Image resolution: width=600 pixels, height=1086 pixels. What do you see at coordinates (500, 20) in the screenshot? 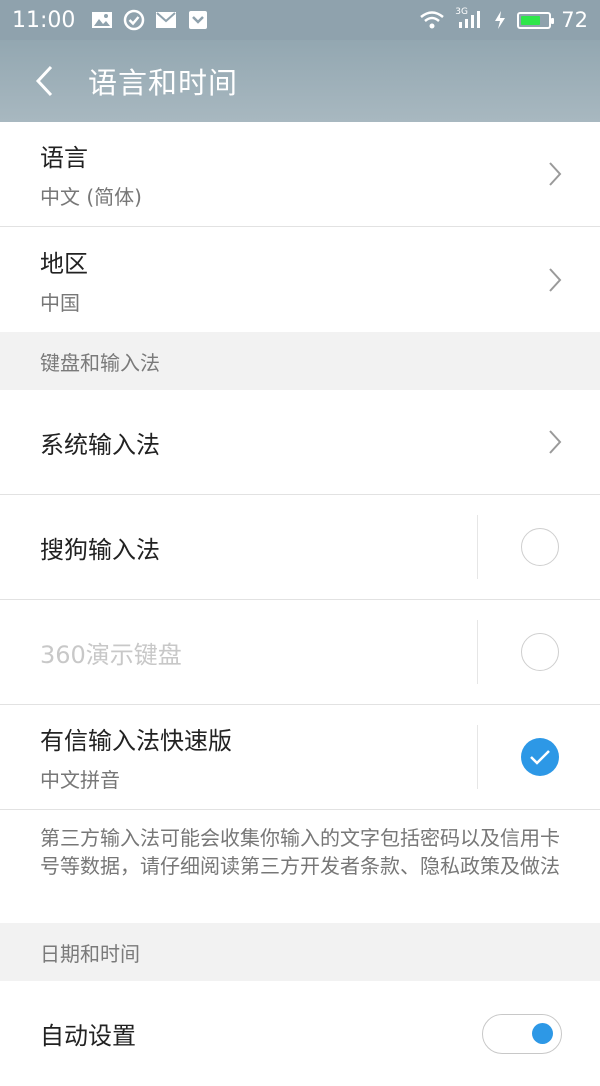
I see `charging-icon` at bounding box center [500, 20].